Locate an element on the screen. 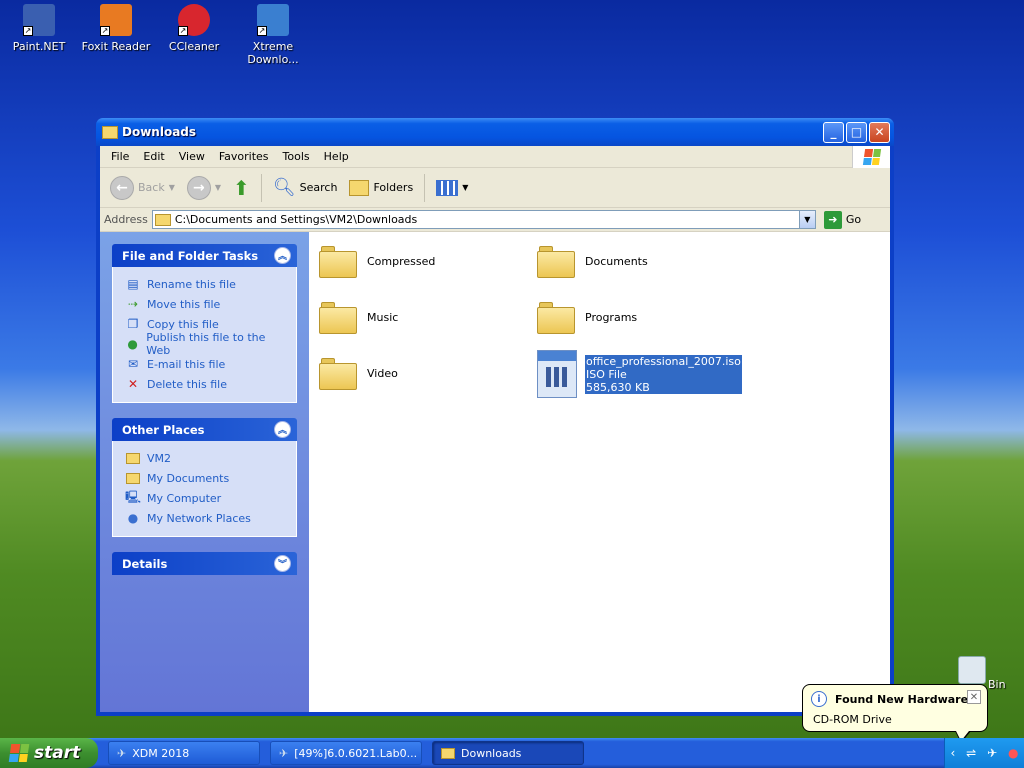  task-move: ⇢ Move this file is located at coordinates (205, 304).